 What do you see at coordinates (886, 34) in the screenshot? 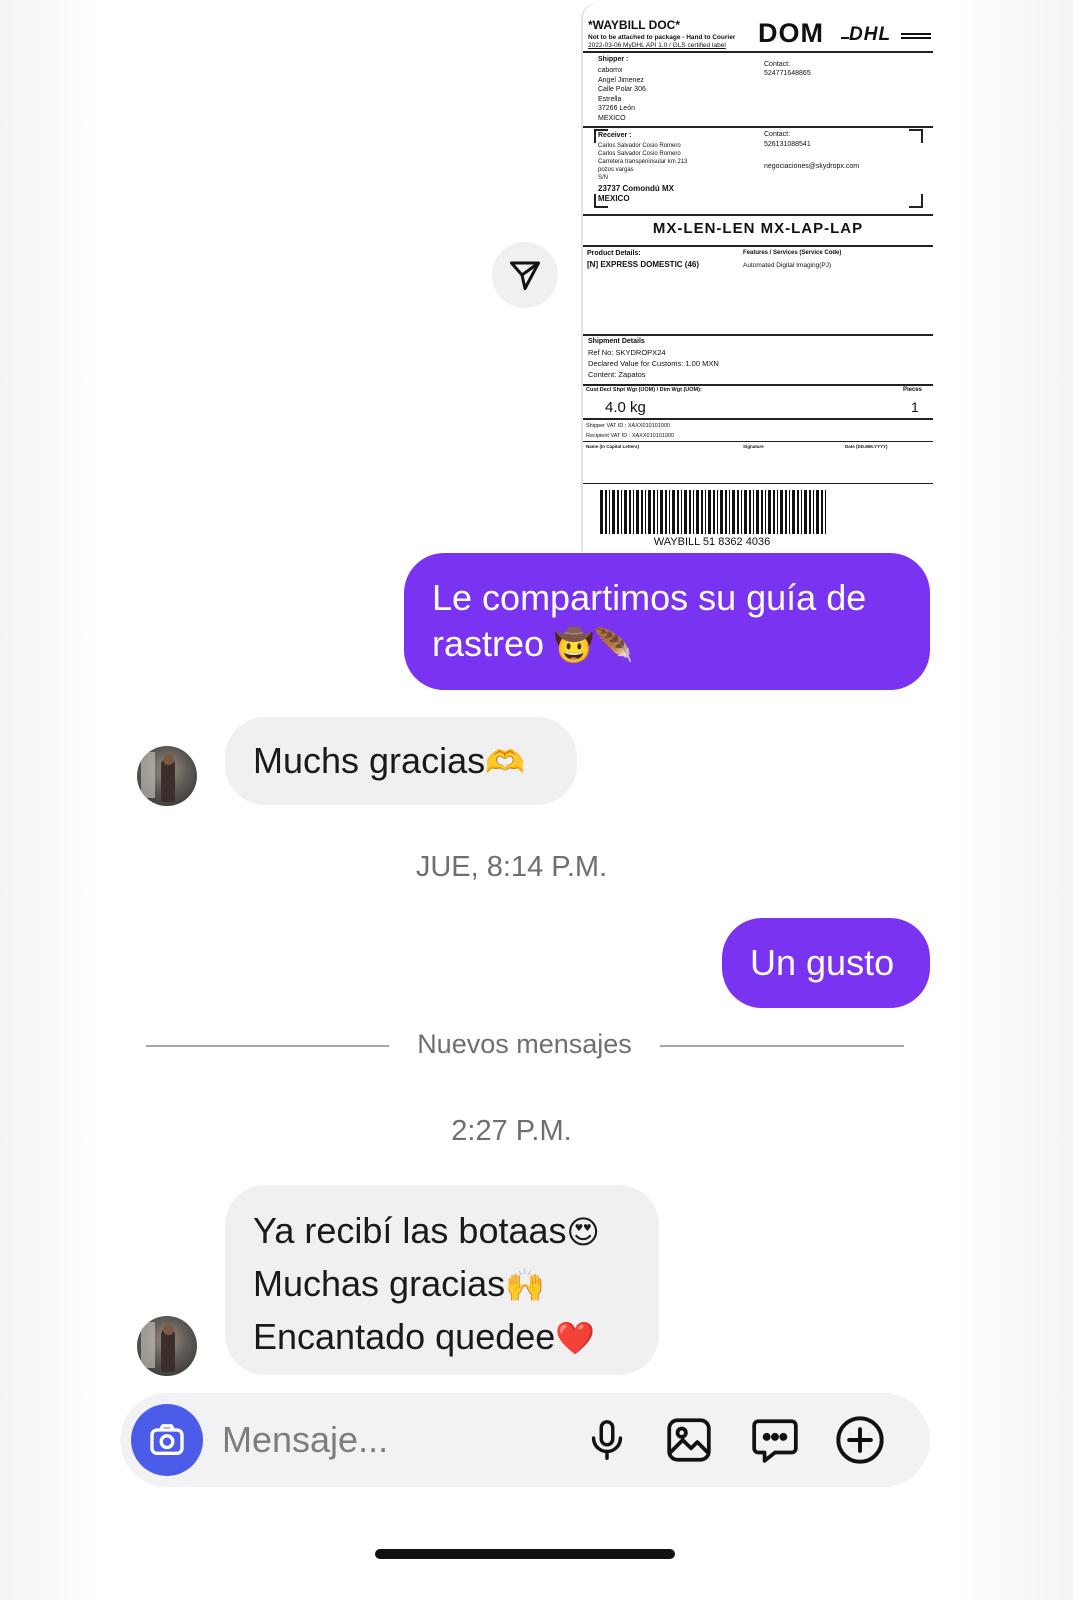
I see `dhl-logo-icon: DHL` at bounding box center [886, 34].